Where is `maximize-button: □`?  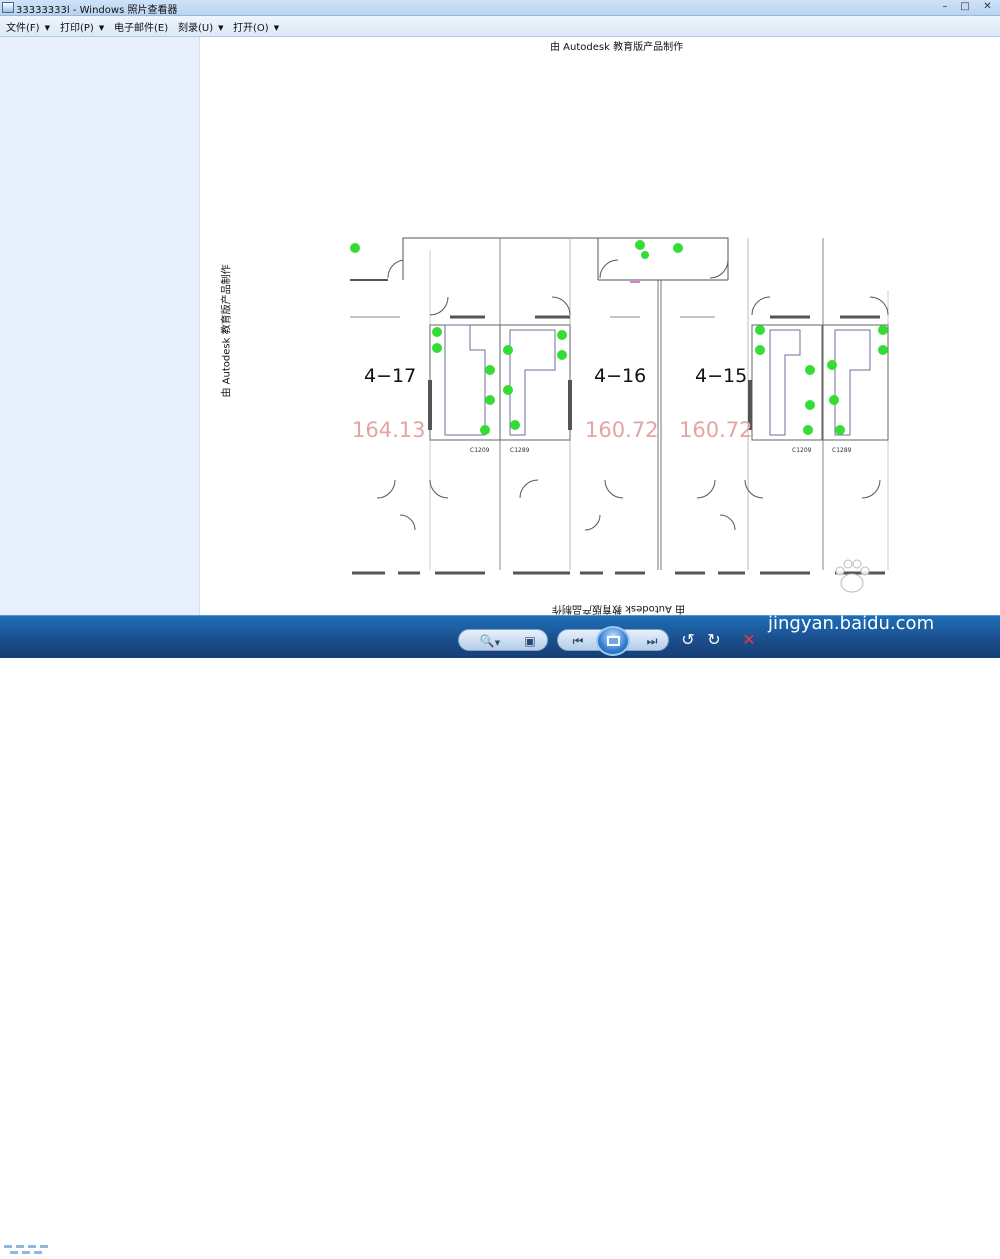 maximize-button: □ is located at coordinates (965, 7).